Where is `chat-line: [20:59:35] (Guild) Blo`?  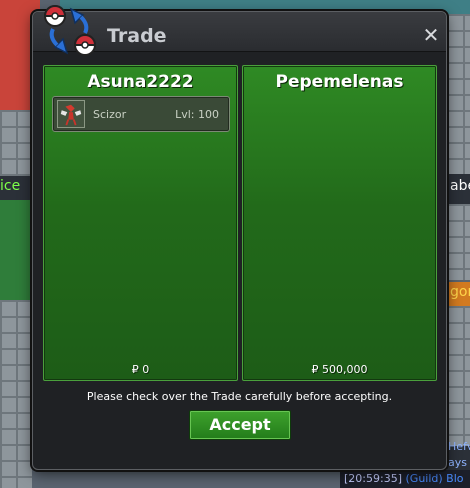 chat-line: [20:59:35] (Guild) Blo is located at coordinates (405, 479).